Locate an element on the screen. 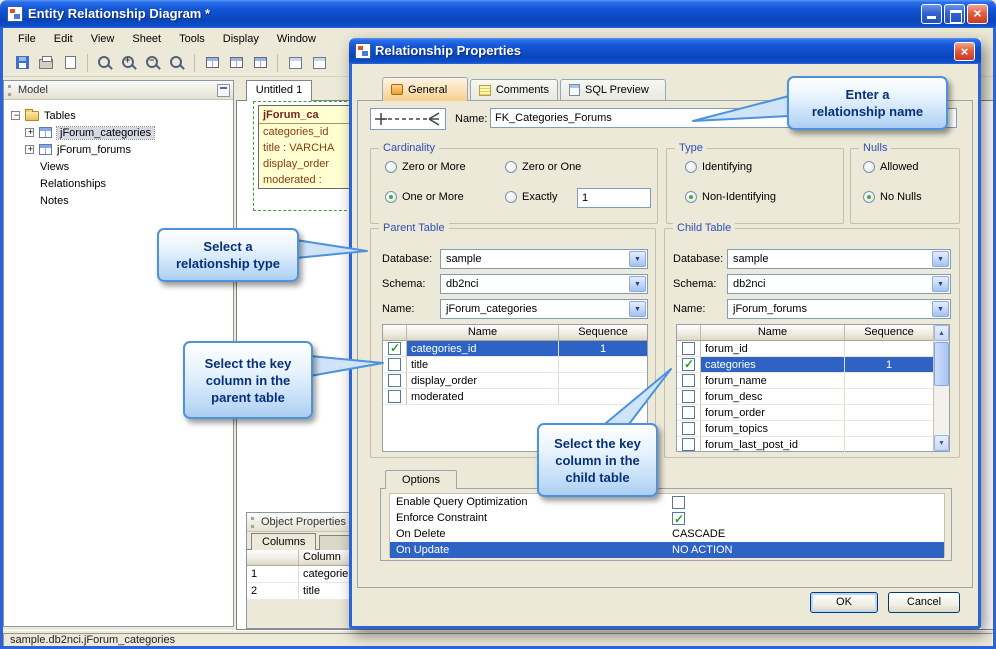 Image resolution: width=996 pixels, height=649 pixels. menu-tools: Tools is located at coordinates (192, 39).